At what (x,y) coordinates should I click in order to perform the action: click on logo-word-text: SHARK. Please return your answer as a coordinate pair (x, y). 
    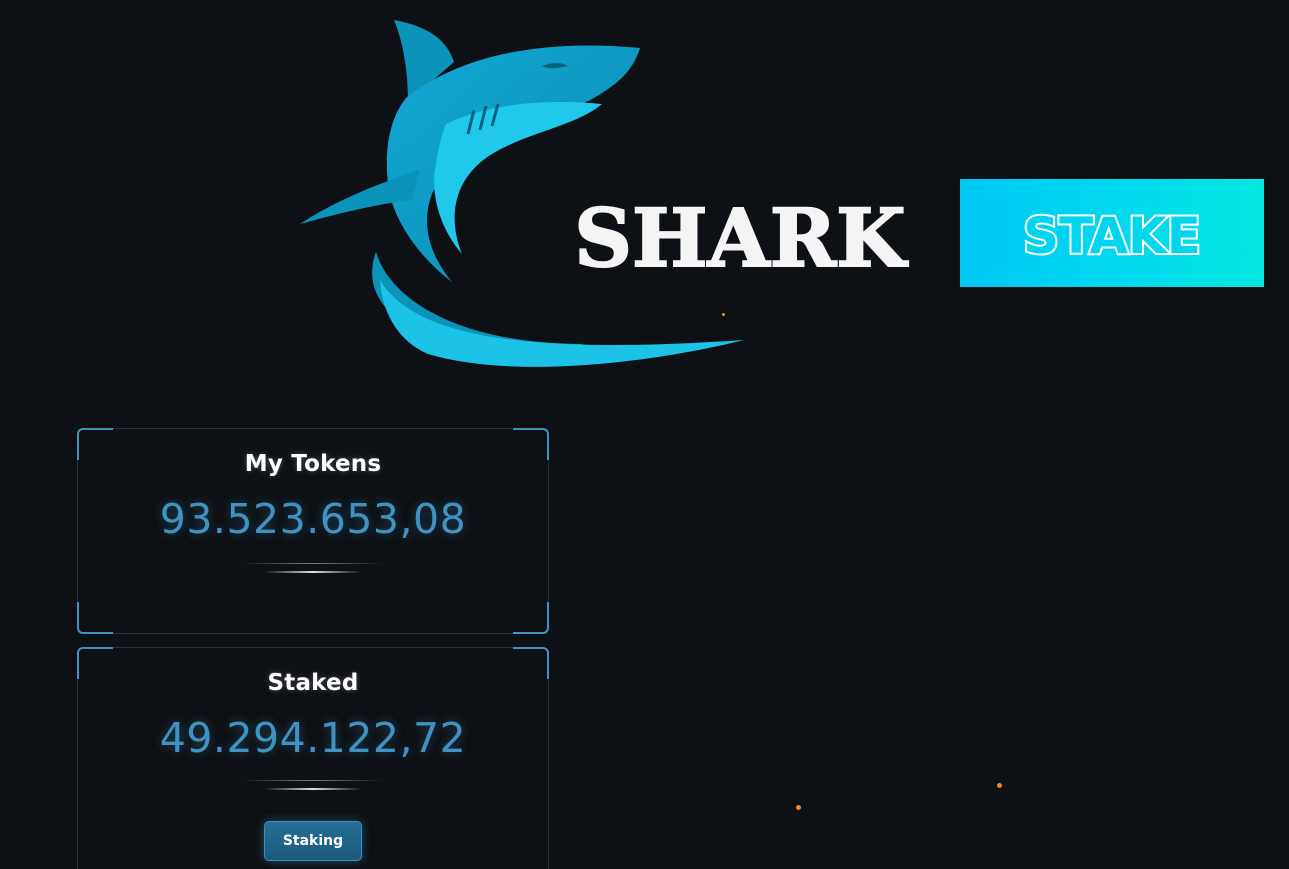
    Looking at the image, I should click on (741, 236).